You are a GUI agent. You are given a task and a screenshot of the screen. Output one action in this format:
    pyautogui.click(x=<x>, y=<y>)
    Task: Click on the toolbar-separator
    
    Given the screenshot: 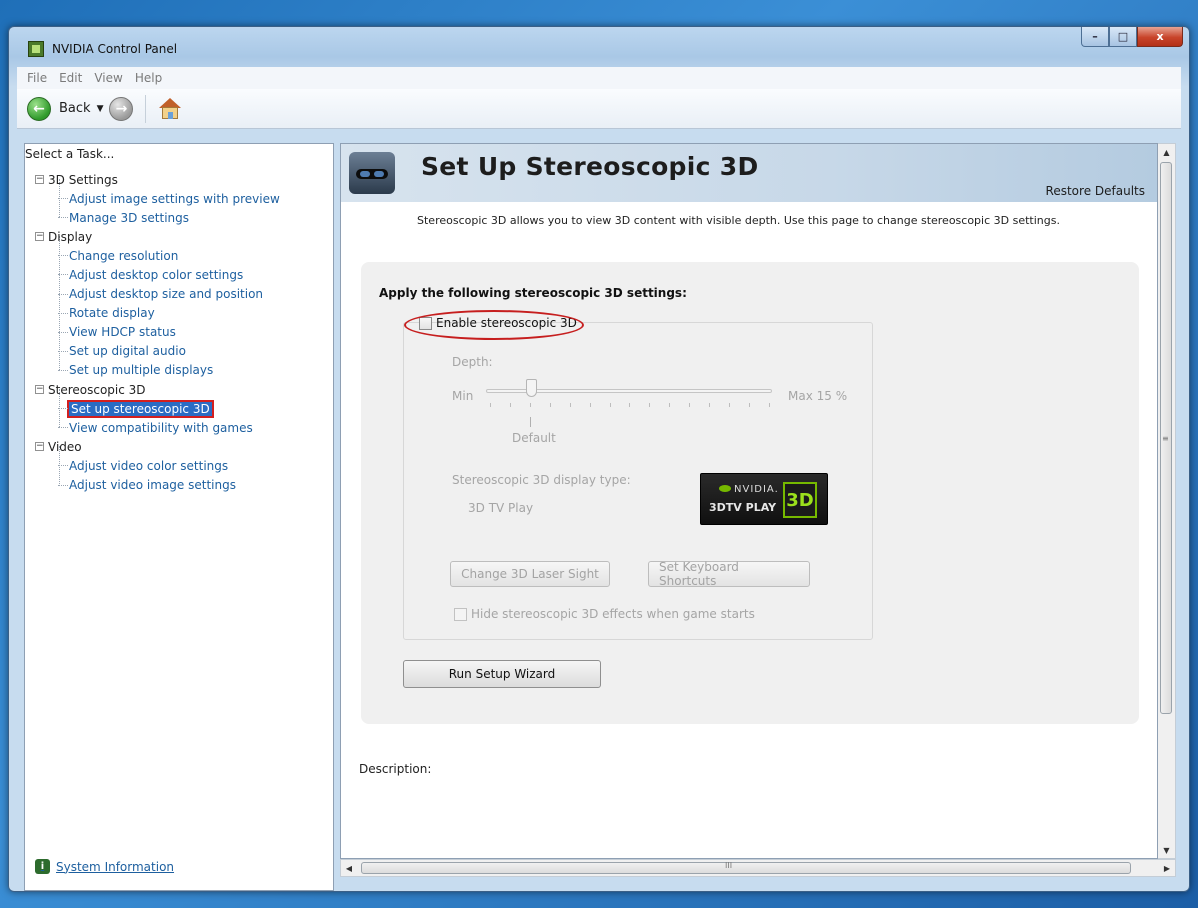 What is the action you would take?
    pyautogui.click(x=146, y=108)
    